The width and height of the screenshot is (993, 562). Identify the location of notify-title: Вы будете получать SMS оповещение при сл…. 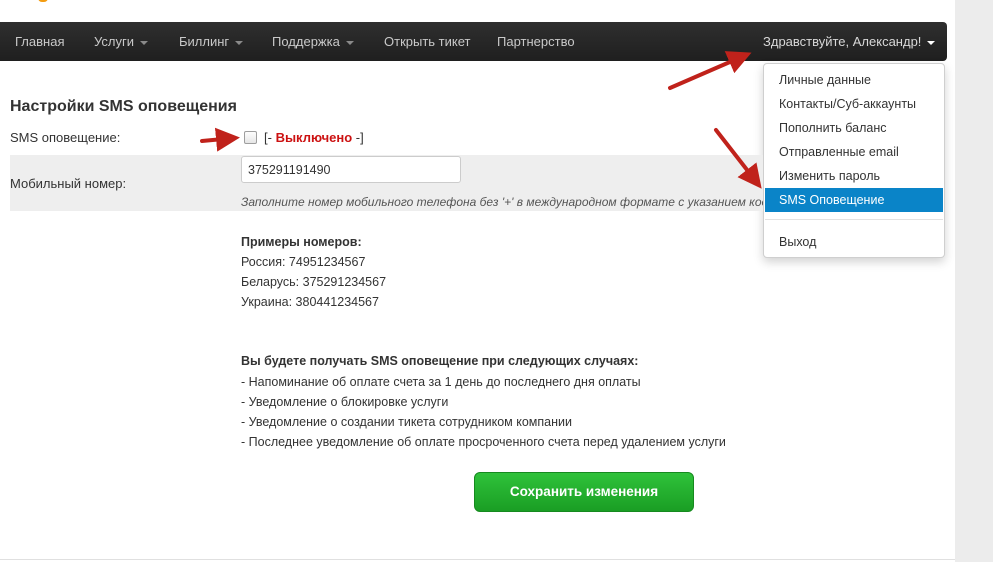
(440, 361).